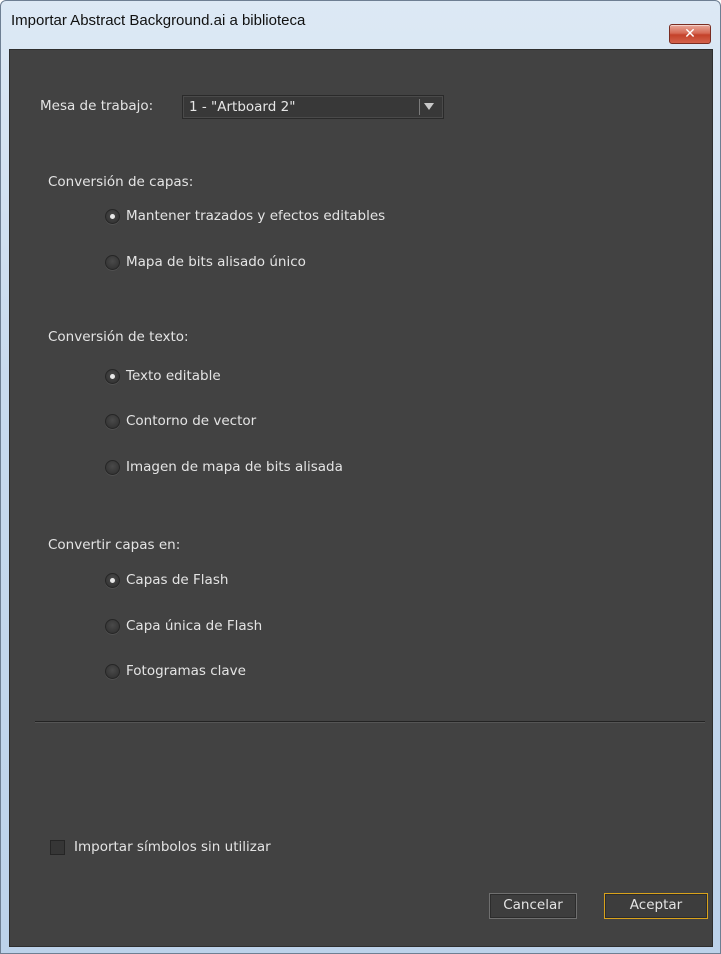  Describe the element at coordinates (429, 106) in the screenshot. I see `chevron-down-icon` at that location.